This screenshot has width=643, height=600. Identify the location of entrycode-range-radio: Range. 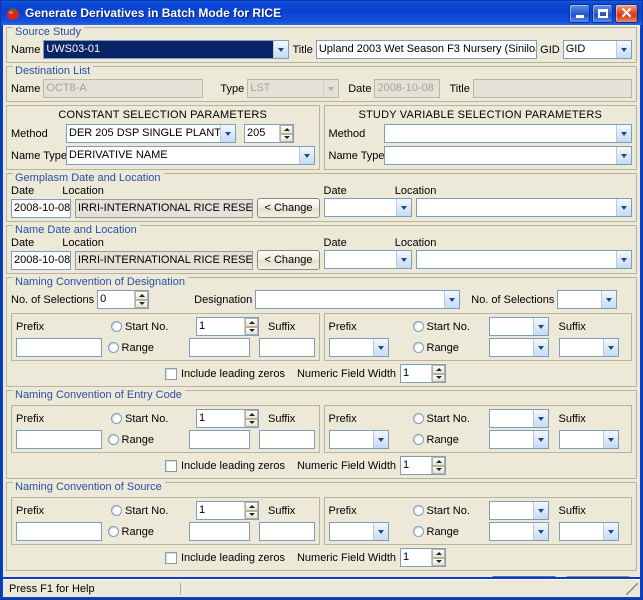
(148, 440).